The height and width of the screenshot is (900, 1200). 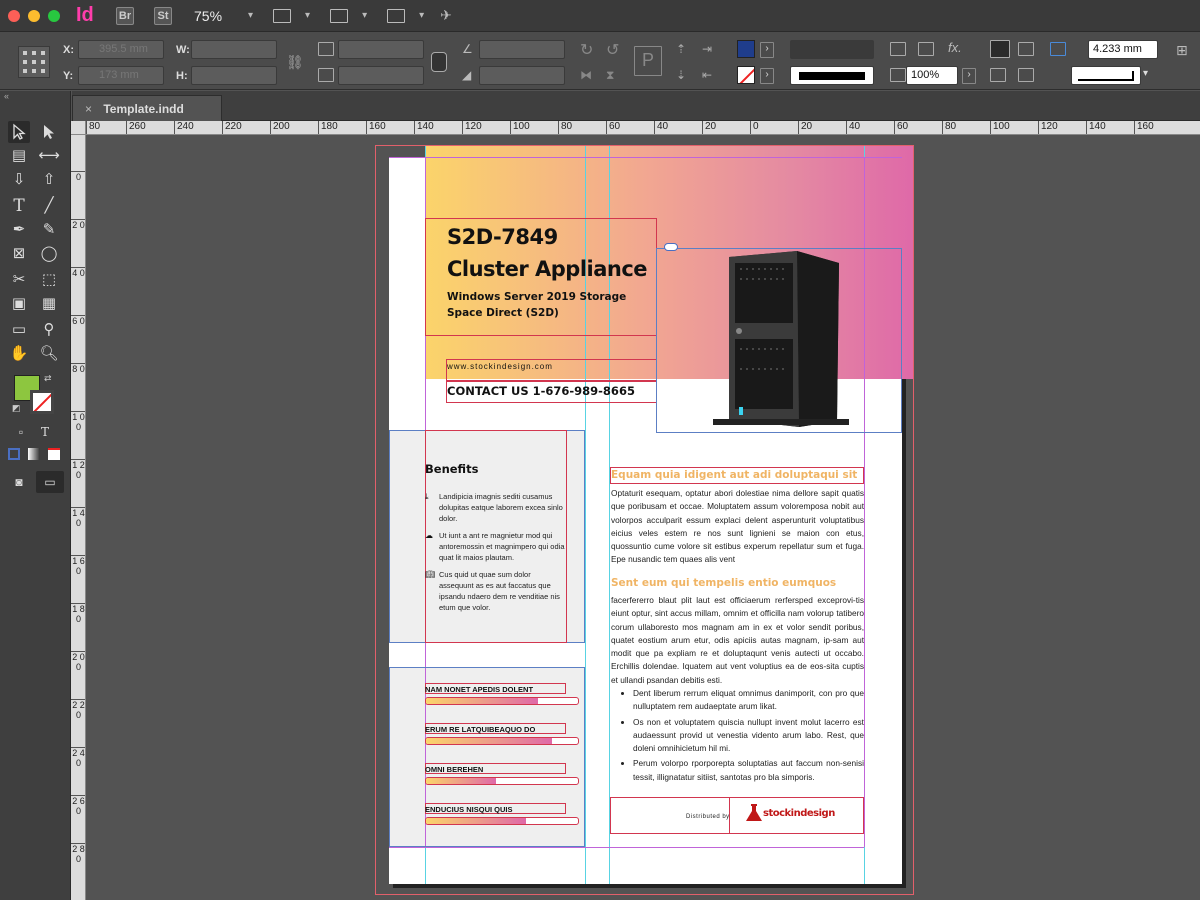 What do you see at coordinates (710, 49) in the screenshot?
I see `select-next-object-icon: ⇥` at bounding box center [710, 49].